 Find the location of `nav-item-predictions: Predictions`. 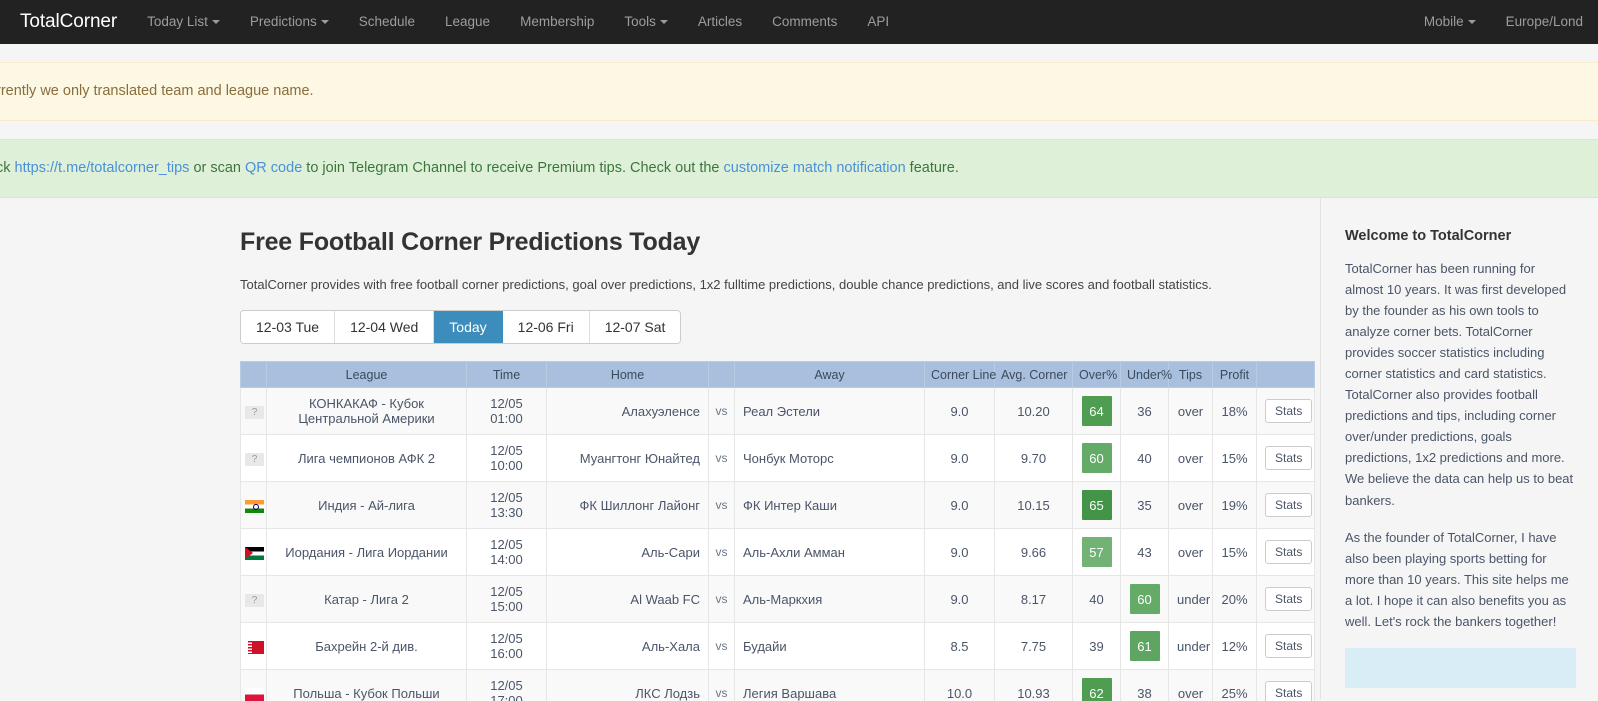

nav-item-predictions: Predictions is located at coordinates (289, 22).